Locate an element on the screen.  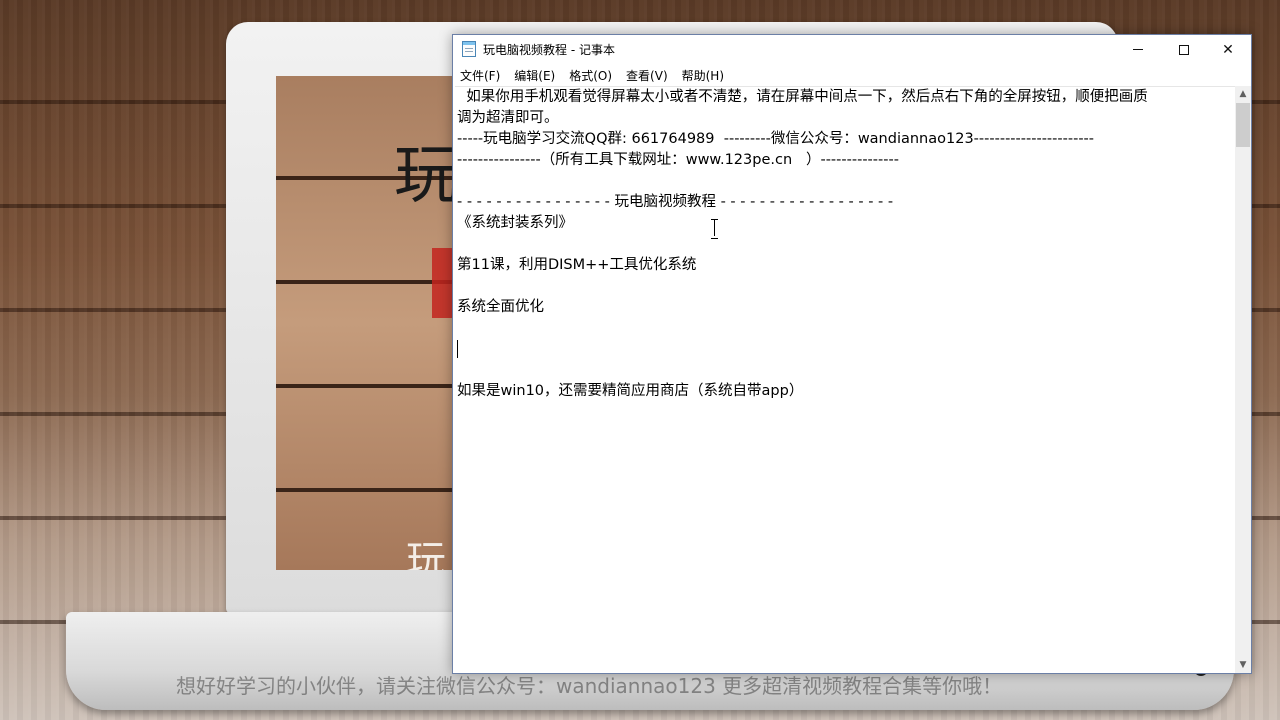
title-bar: 玩电脑视频教程 - 记事本 ✕ is located at coordinates (852, 49).